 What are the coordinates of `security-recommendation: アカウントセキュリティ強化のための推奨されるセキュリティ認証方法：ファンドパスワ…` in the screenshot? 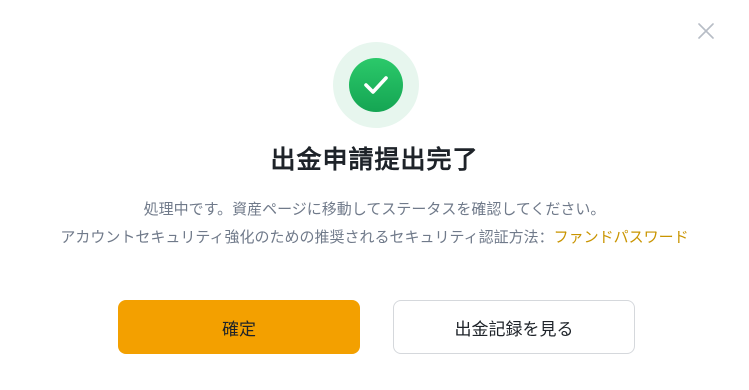 It's located at (374, 236).